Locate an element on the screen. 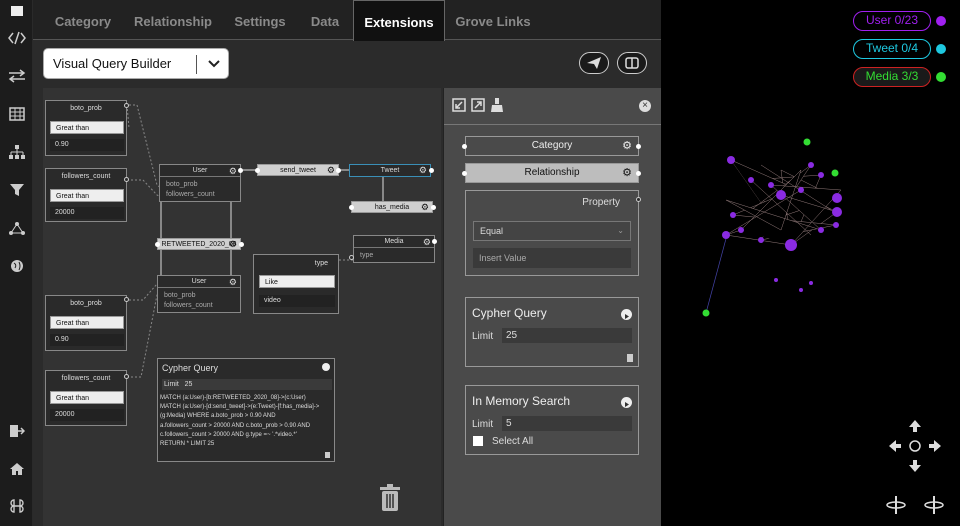 This screenshot has width=960, height=526. command-icon is located at coordinates (16, 506).